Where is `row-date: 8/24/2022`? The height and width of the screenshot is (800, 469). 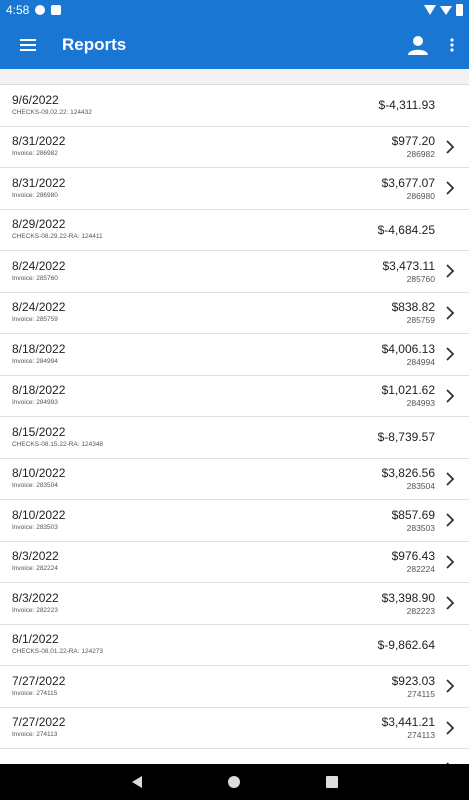
row-date: 8/24/2022 is located at coordinates (39, 265).